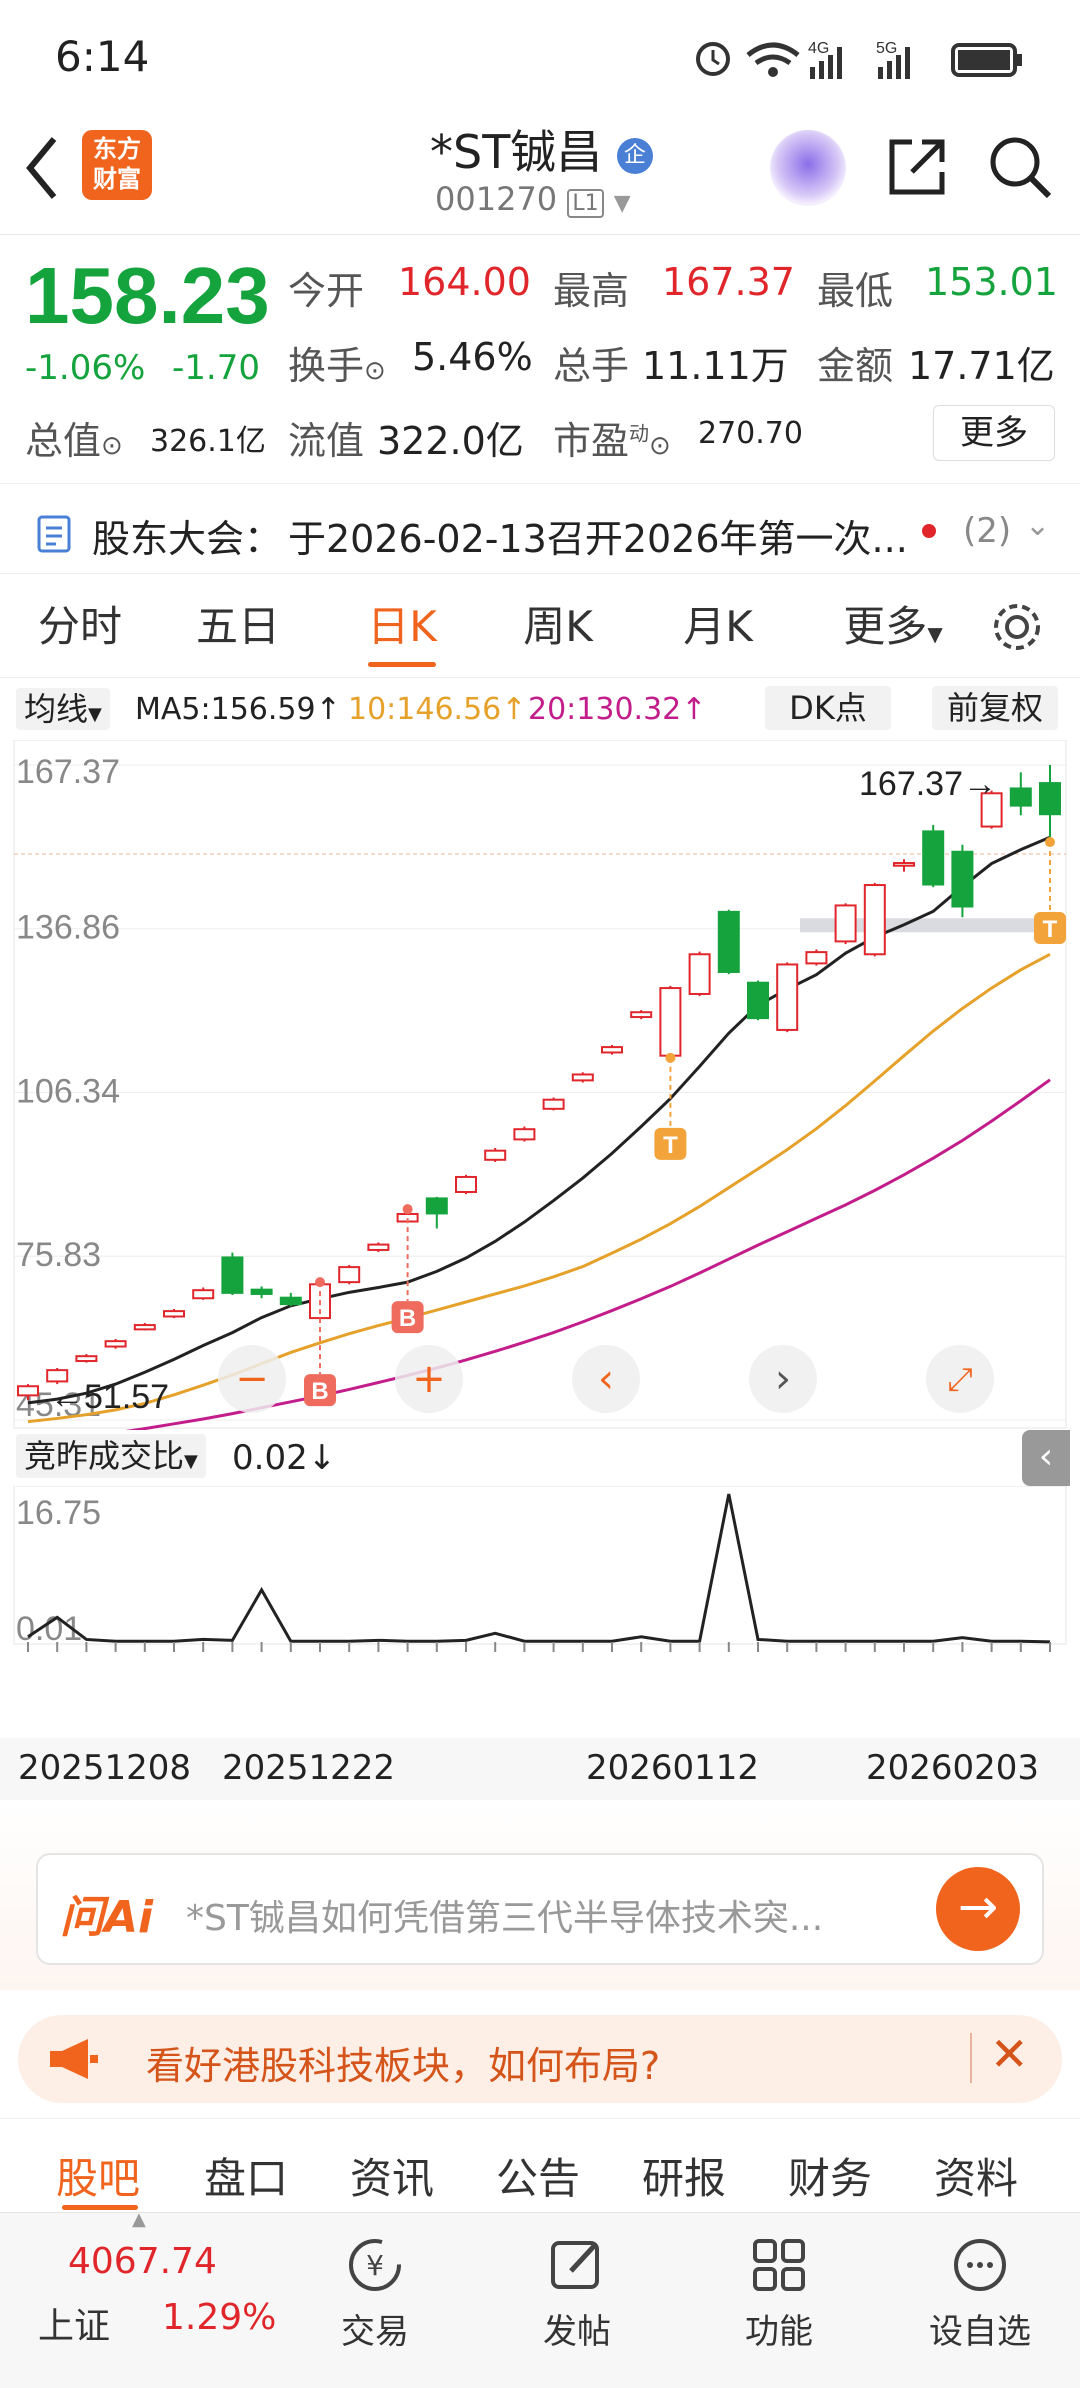 This screenshot has height=2388, width=1080. I want to click on network-right-label: 5G, so click(886, 48).